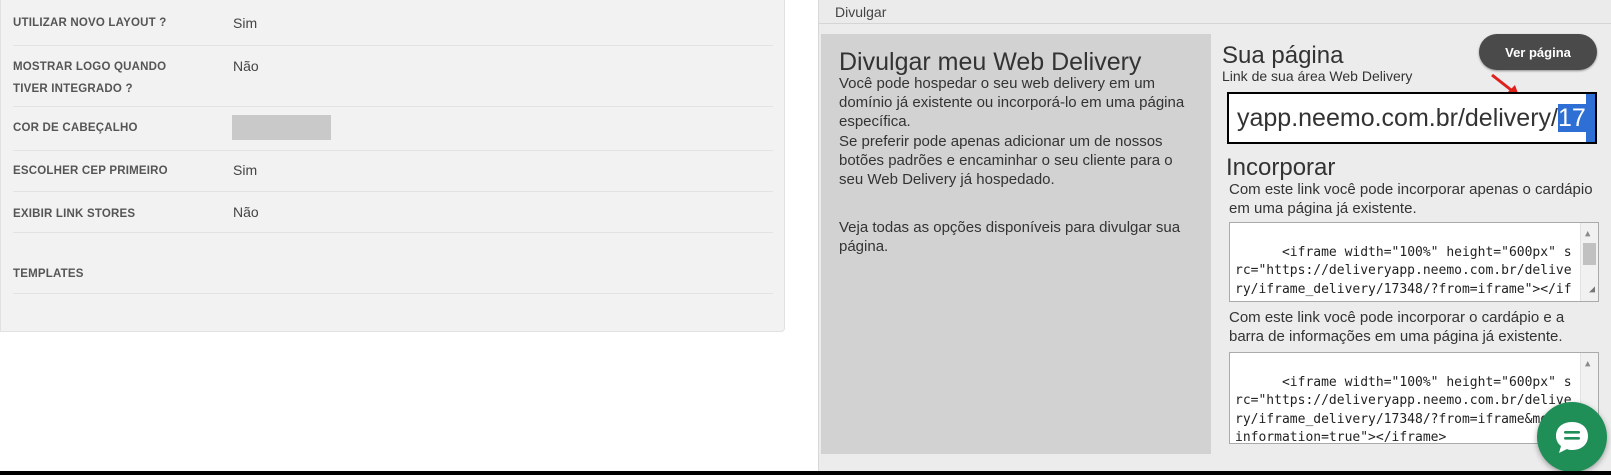 Image resolution: width=1611 pixels, height=475 pixels. What do you see at coordinates (281, 127) in the screenshot?
I see `header-color-swatch` at bounding box center [281, 127].